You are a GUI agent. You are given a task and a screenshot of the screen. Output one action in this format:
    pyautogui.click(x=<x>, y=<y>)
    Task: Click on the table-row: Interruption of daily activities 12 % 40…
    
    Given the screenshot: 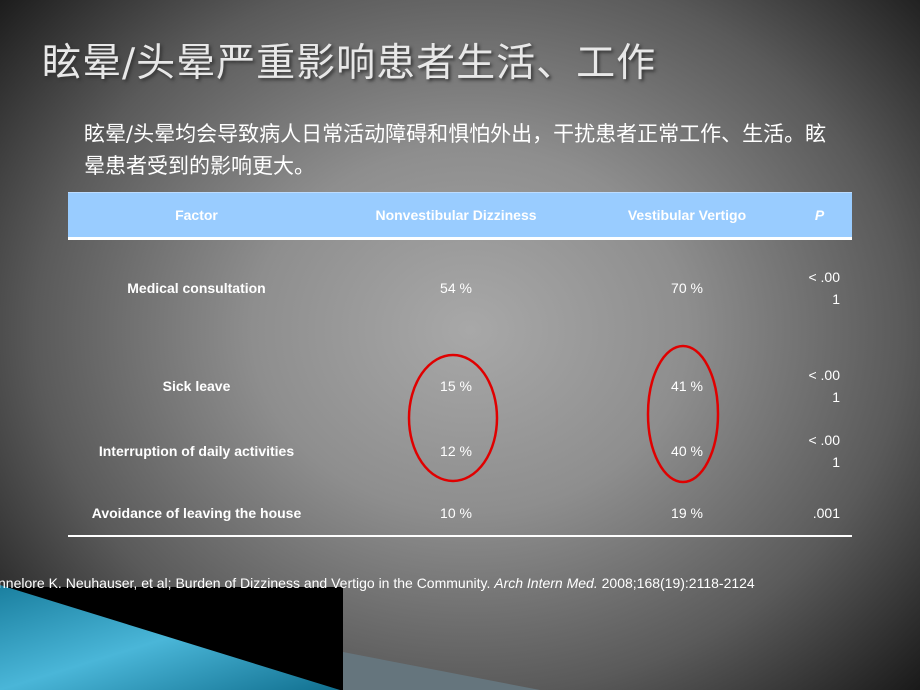 What is the action you would take?
    pyautogui.click(x=460, y=451)
    